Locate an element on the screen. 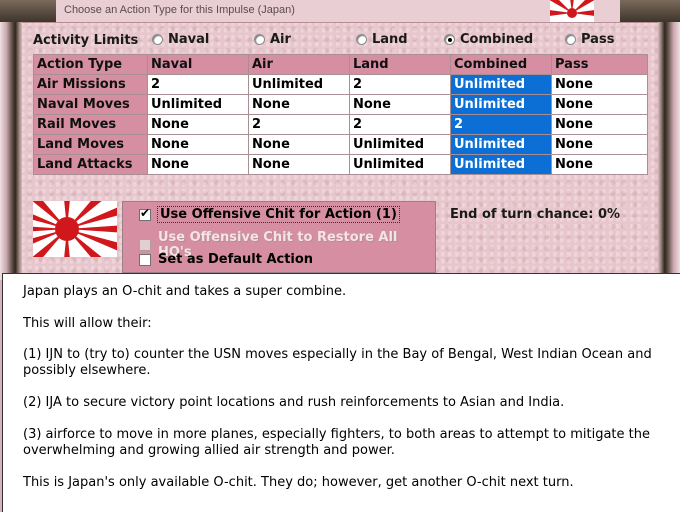 The image size is (680, 512). frame-right is located at coordinates (669, 151).